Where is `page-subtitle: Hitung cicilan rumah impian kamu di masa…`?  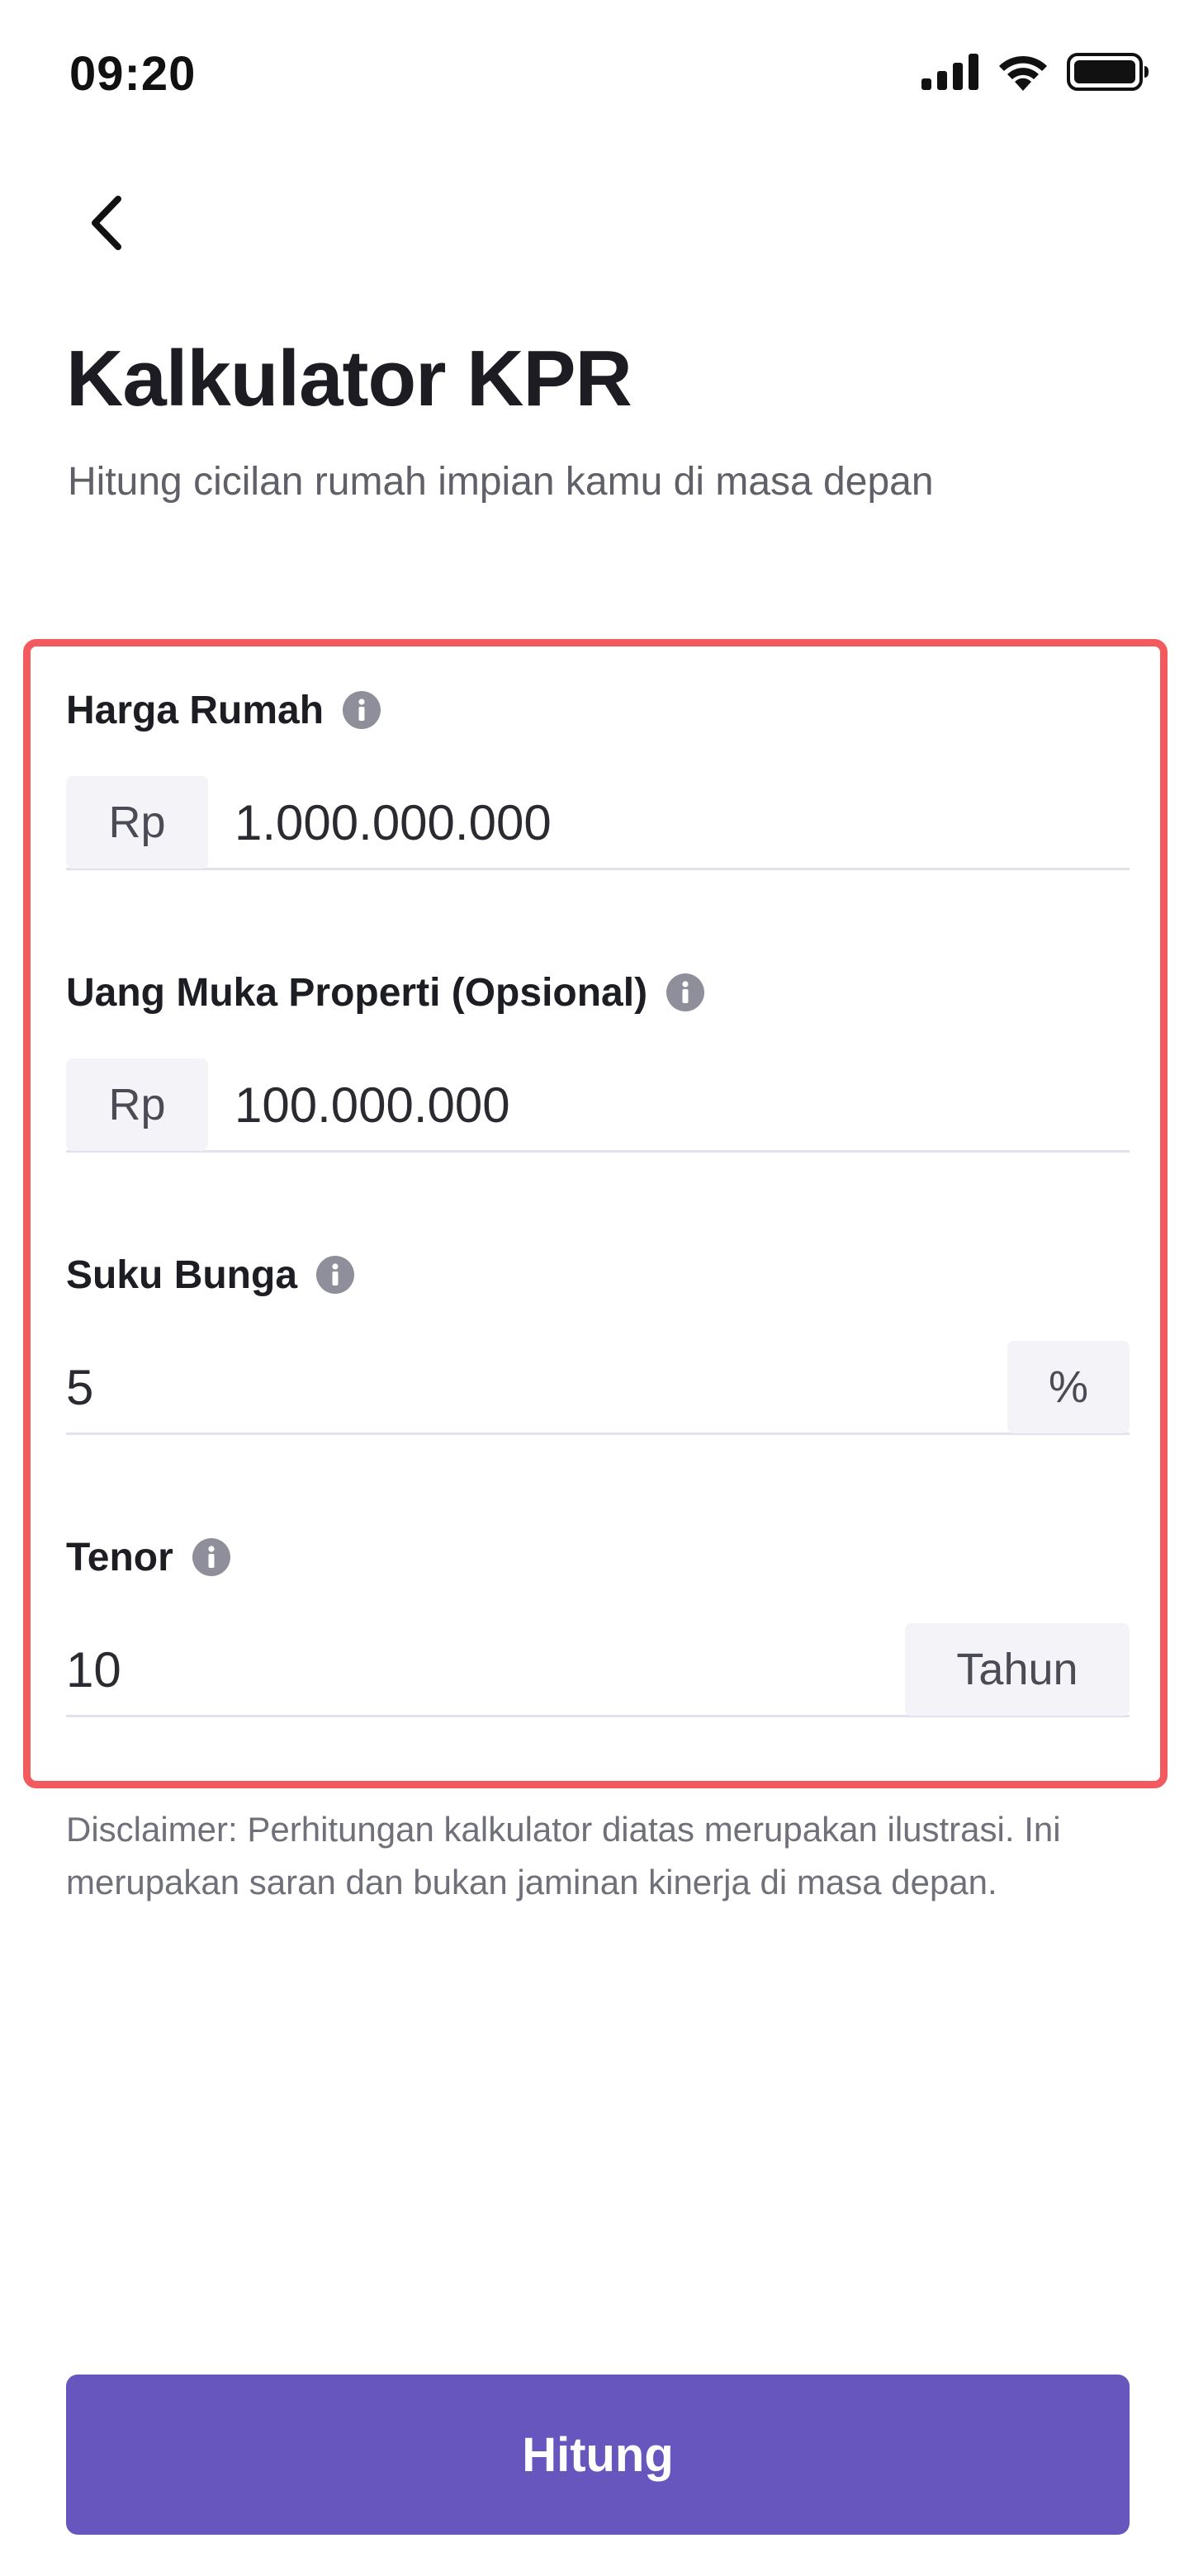 page-subtitle: Hitung cicilan rumah impian kamu di masa… is located at coordinates (501, 482).